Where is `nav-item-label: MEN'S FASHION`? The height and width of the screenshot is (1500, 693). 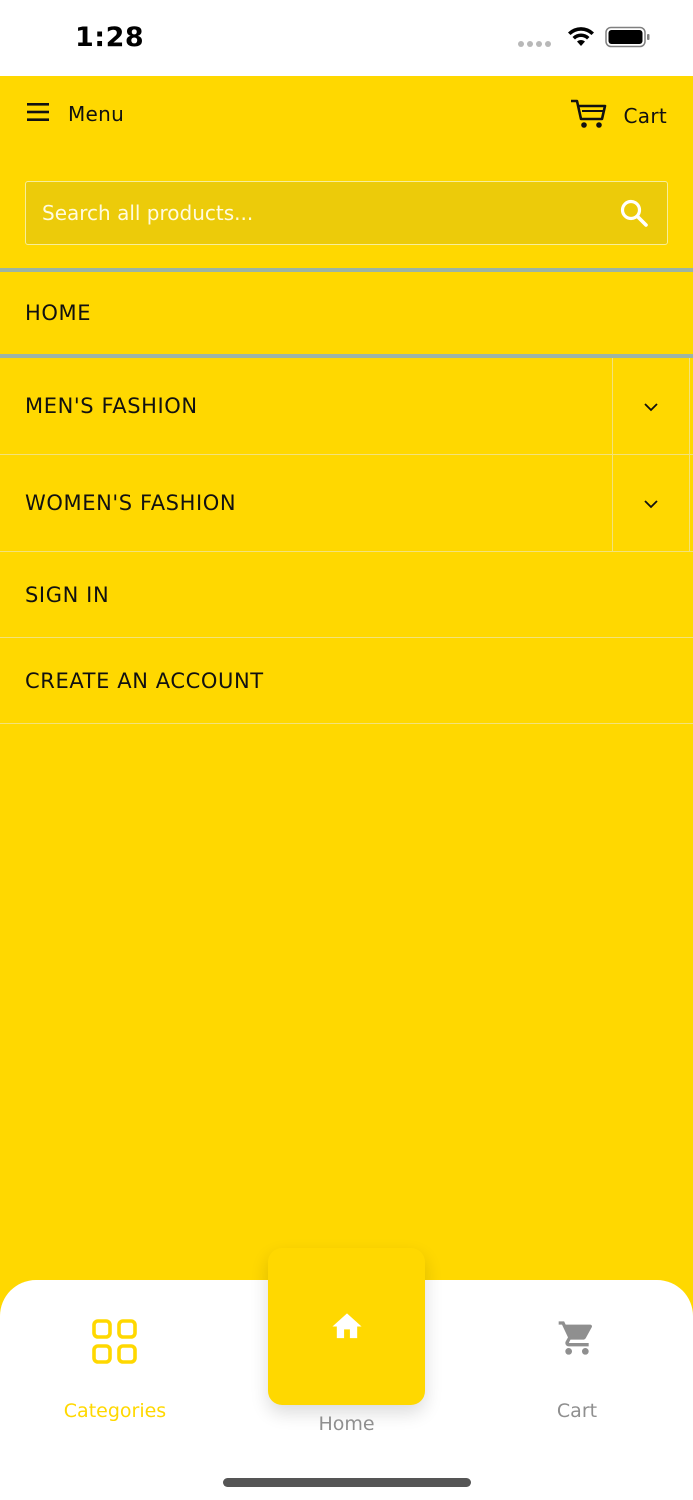
nav-item-label: MEN'S FASHION is located at coordinates (111, 406).